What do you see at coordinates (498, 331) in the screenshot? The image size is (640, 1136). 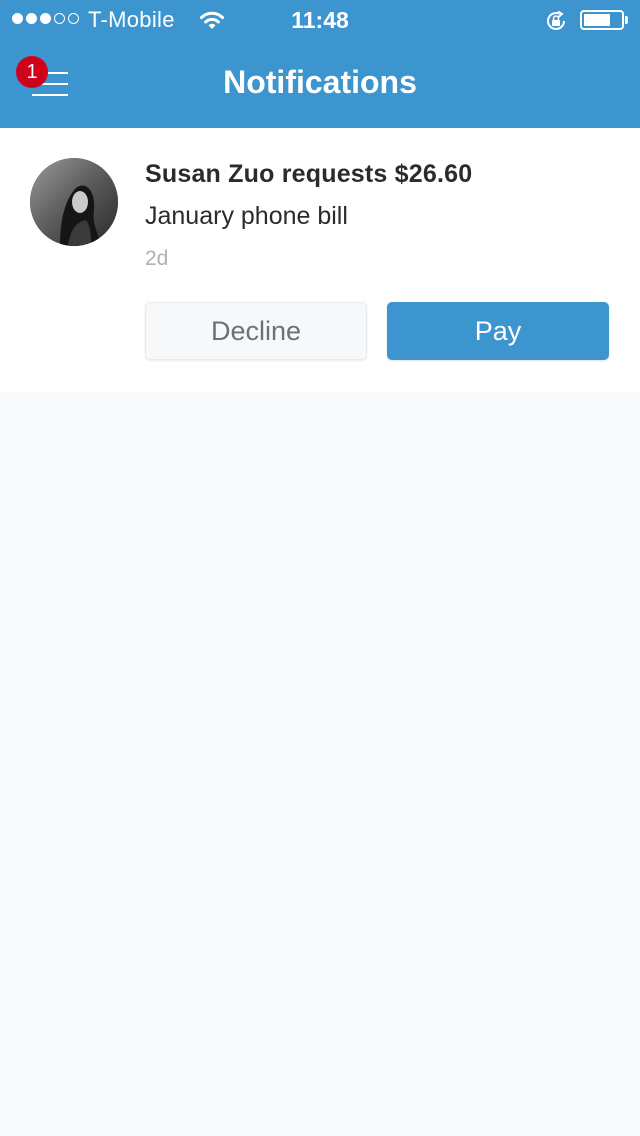 I see `pay-button: Pay` at bounding box center [498, 331].